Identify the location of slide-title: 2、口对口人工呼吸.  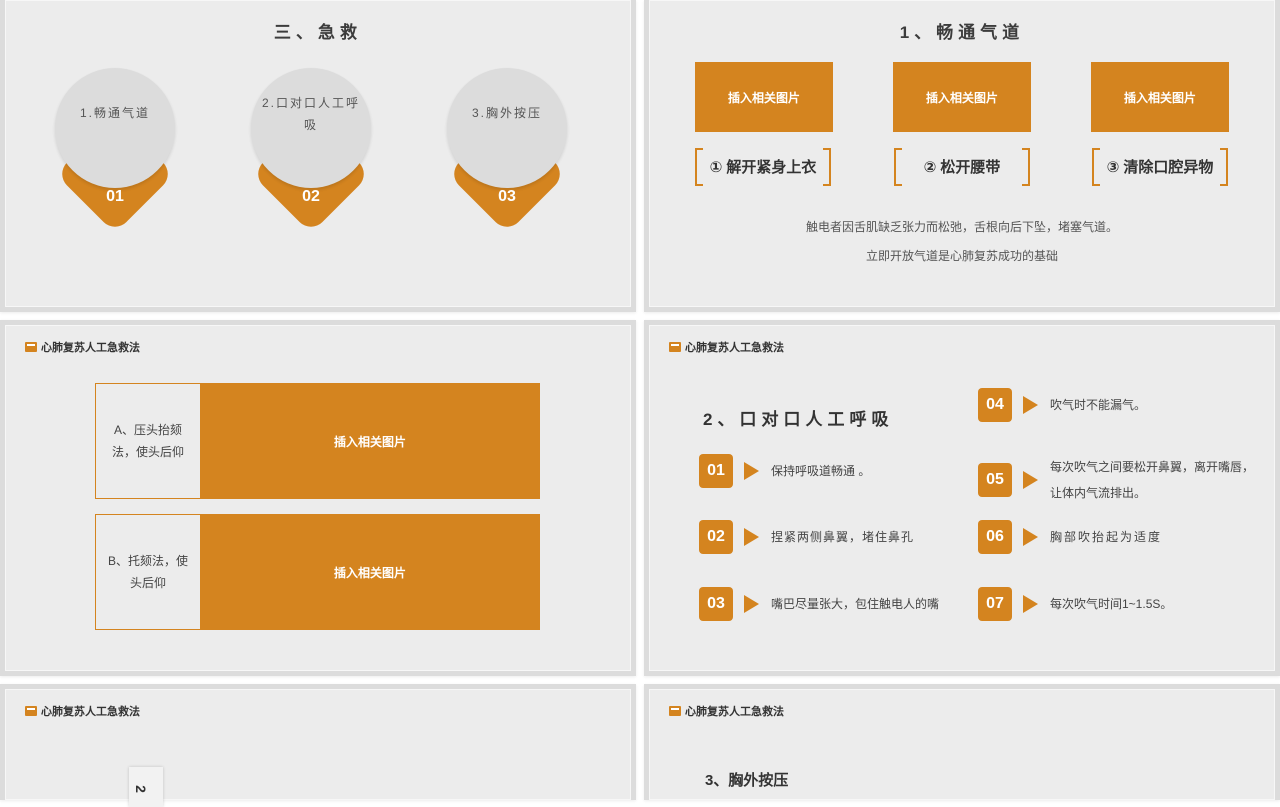
(798, 419).